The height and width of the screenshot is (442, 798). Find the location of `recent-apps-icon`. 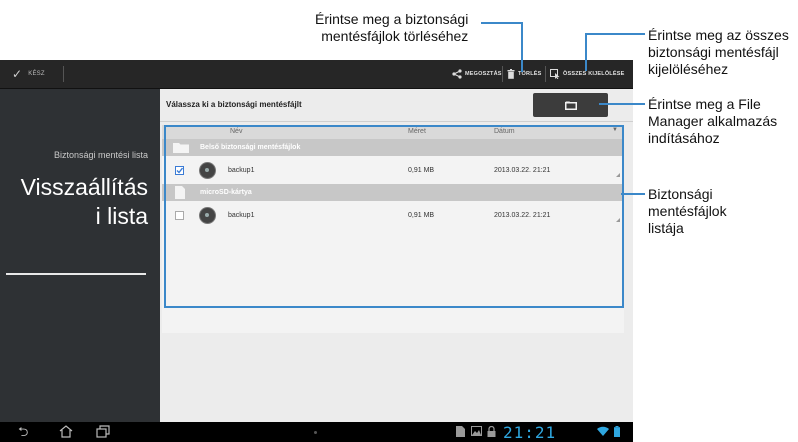

recent-apps-icon is located at coordinates (103, 431).